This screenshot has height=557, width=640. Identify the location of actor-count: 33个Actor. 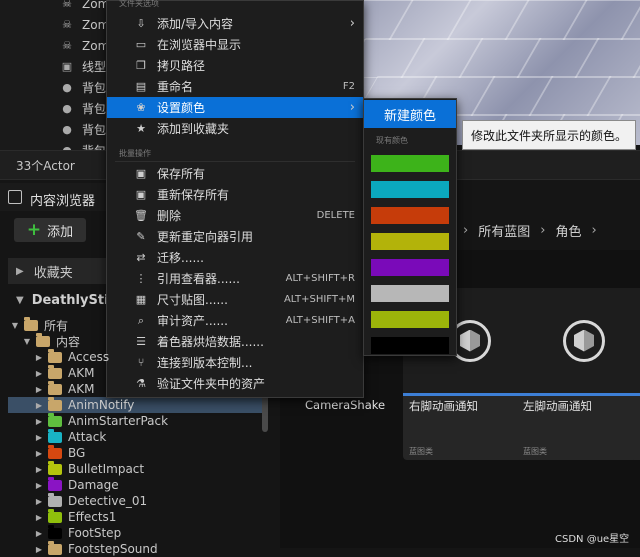
(45, 166).